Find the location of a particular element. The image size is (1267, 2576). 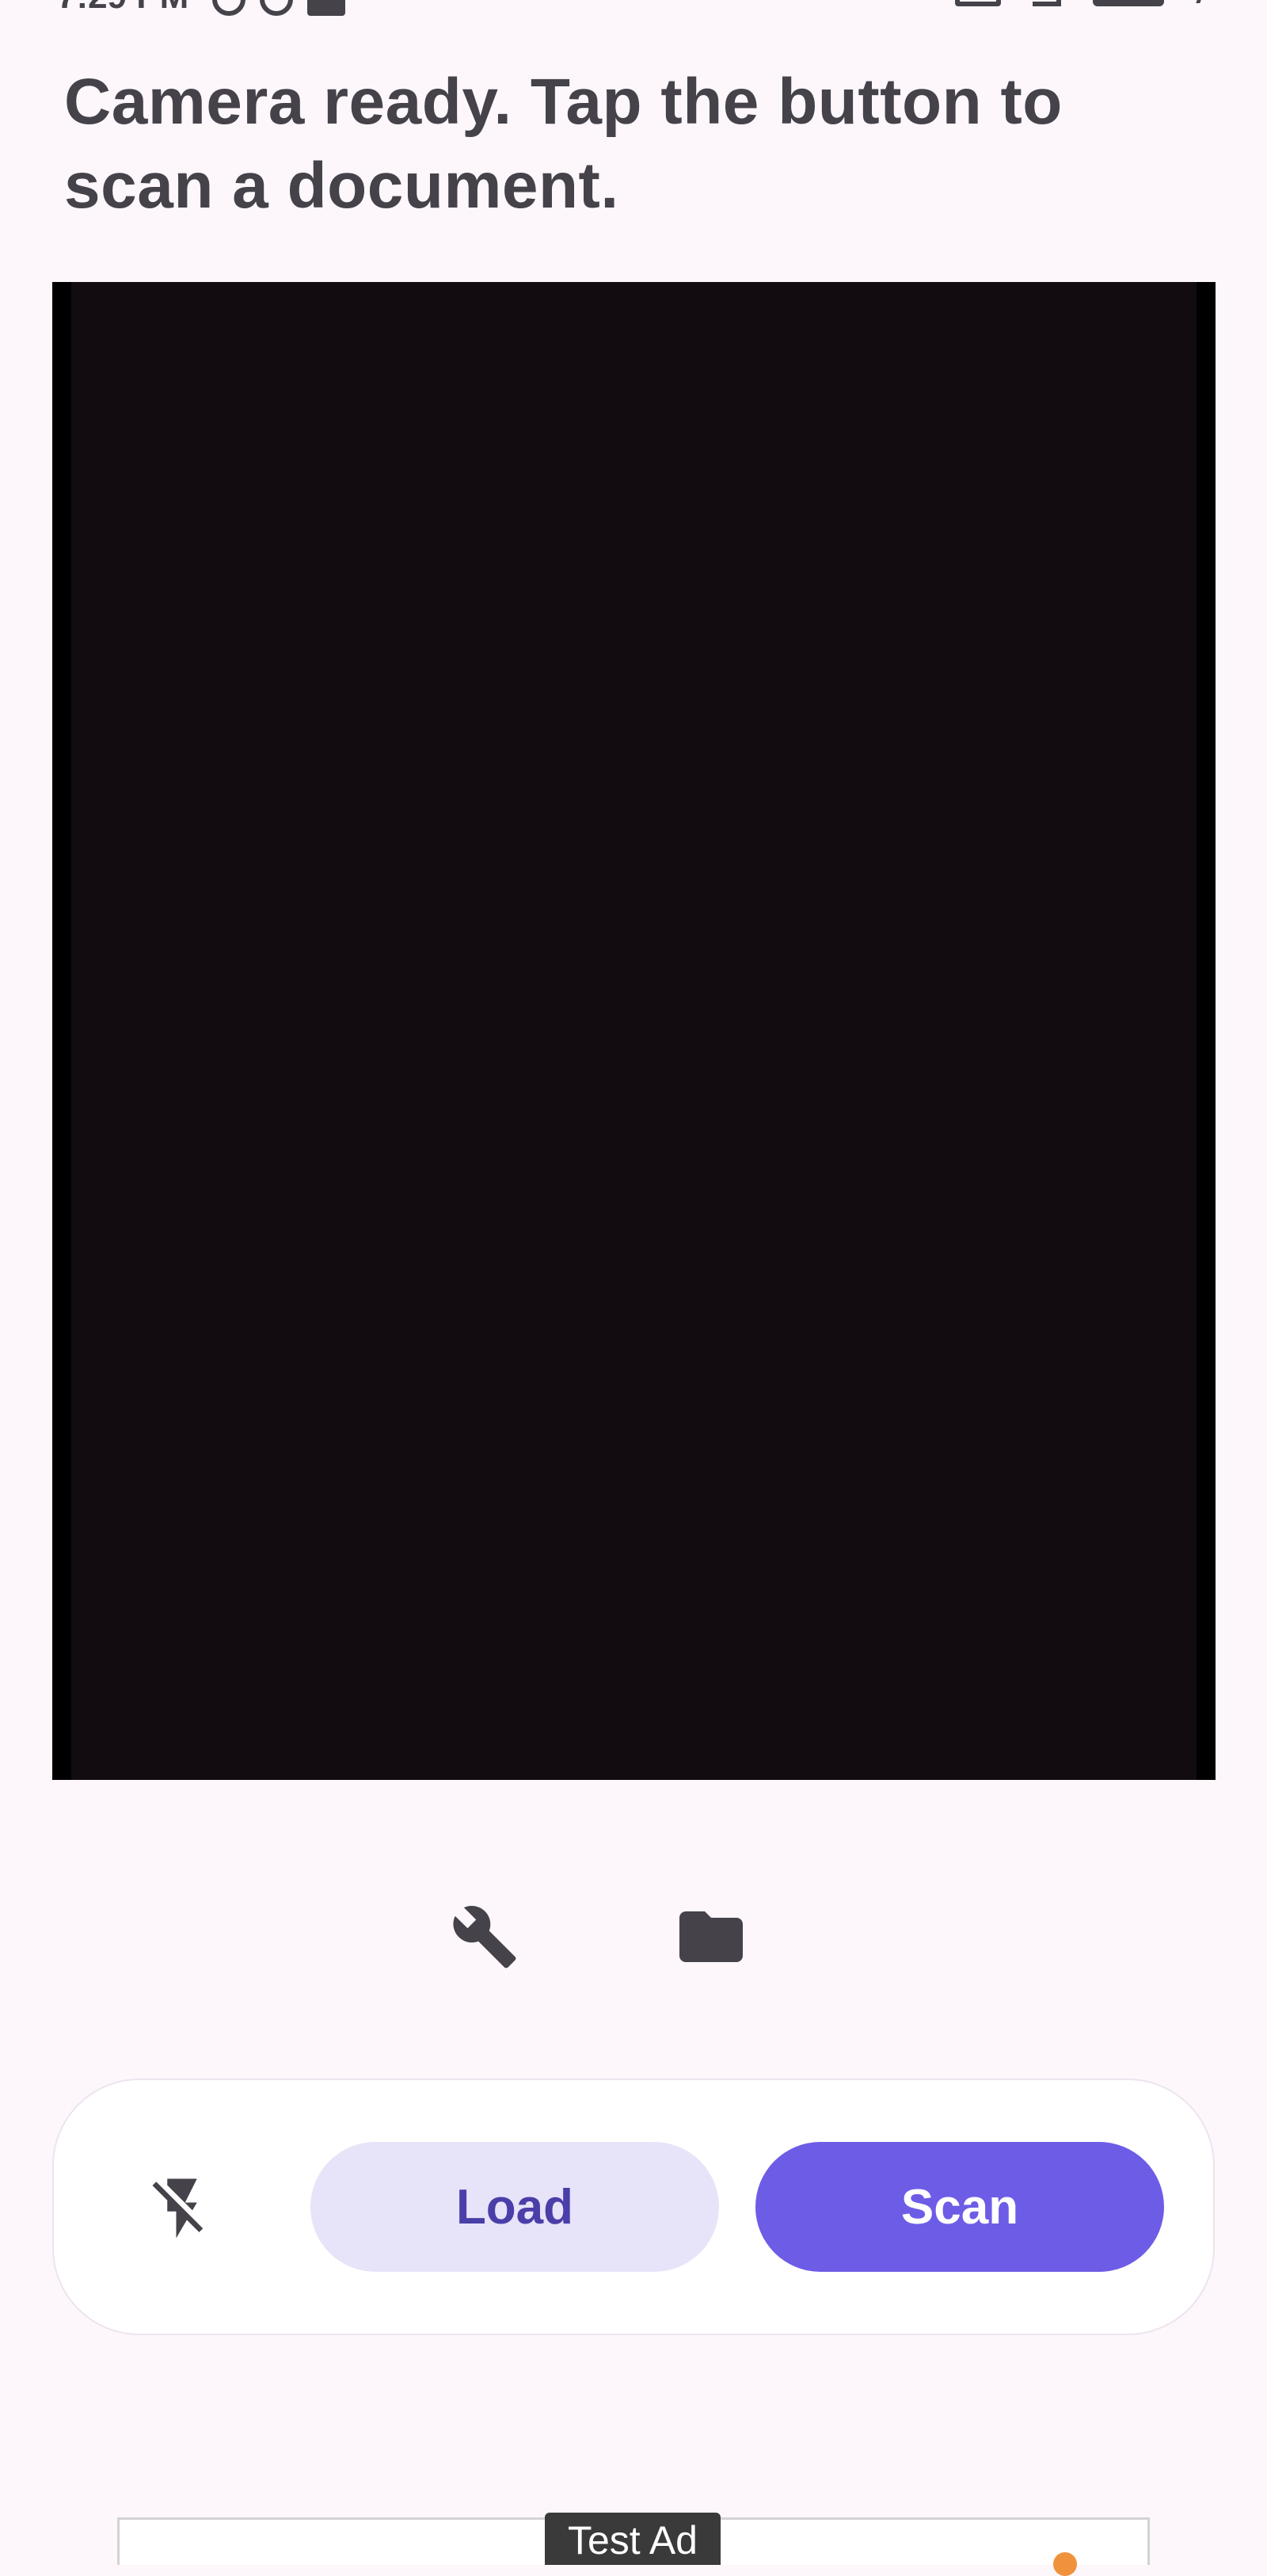

settings-button is located at coordinates (485, 1936).